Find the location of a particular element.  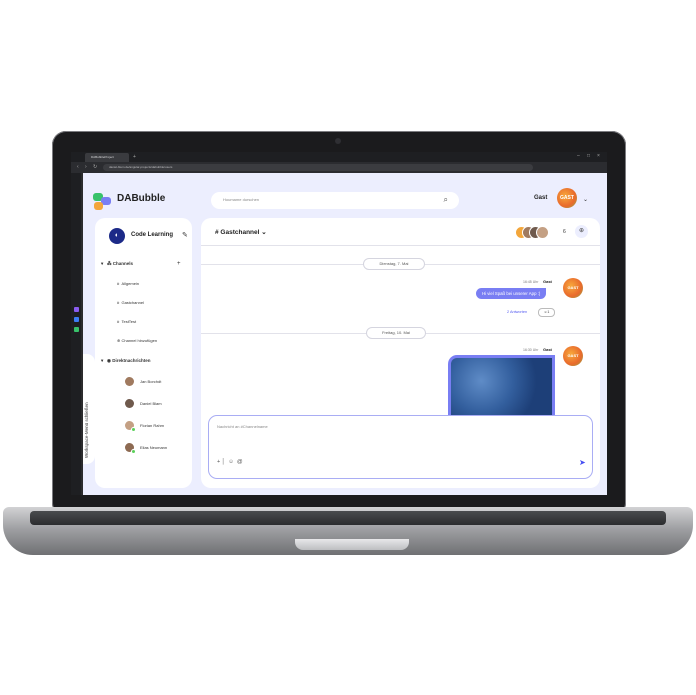

mention-icon: @ is located at coordinates (240, 462).